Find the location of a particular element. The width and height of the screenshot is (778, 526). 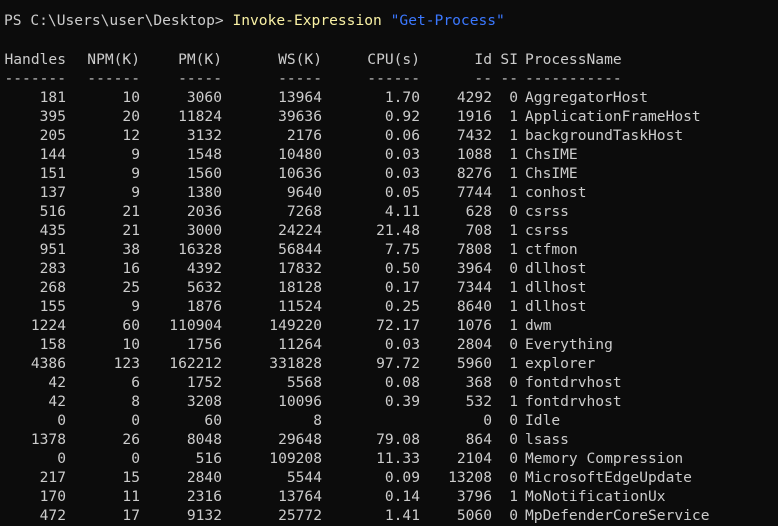

cell-id: 8276 is located at coordinates (474, 173).